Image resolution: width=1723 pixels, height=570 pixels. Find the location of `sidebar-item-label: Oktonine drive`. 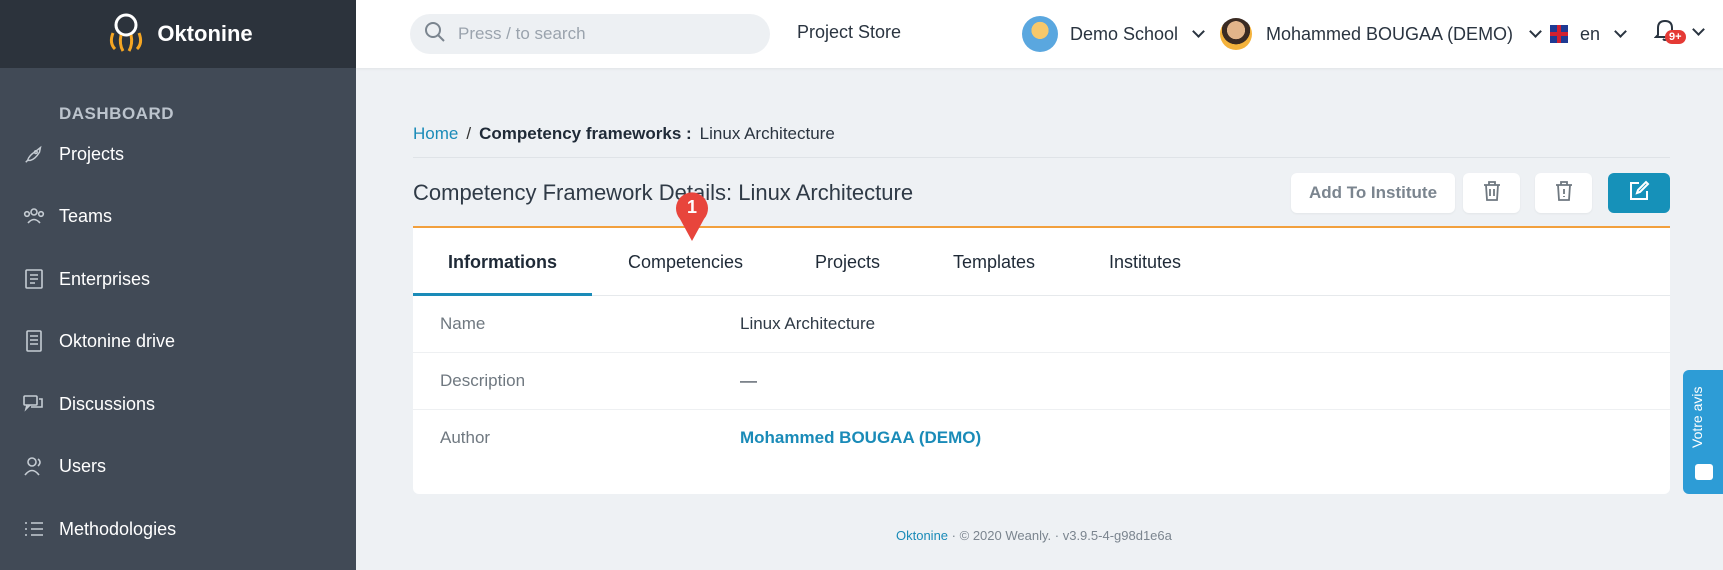

sidebar-item-label: Oktonine drive is located at coordinates (117, 340).